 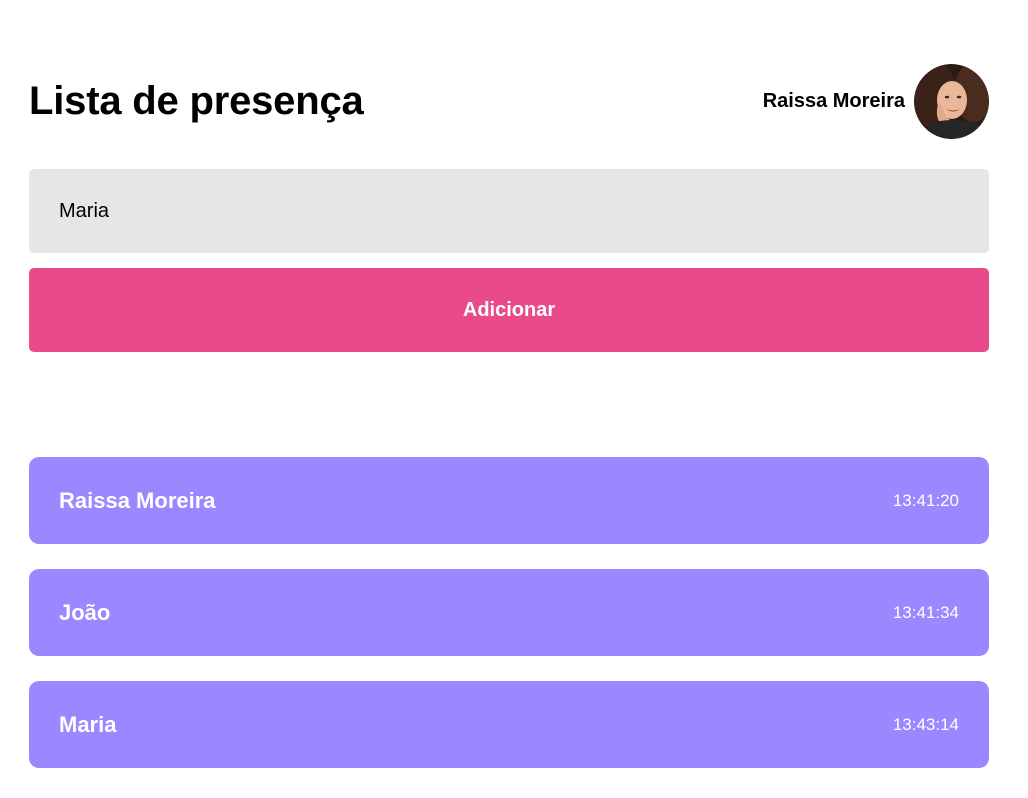 What do you see at coordinates (88, 724) in the screenshot?
I see `student-name: Maria` at bounding box center [88, 724].